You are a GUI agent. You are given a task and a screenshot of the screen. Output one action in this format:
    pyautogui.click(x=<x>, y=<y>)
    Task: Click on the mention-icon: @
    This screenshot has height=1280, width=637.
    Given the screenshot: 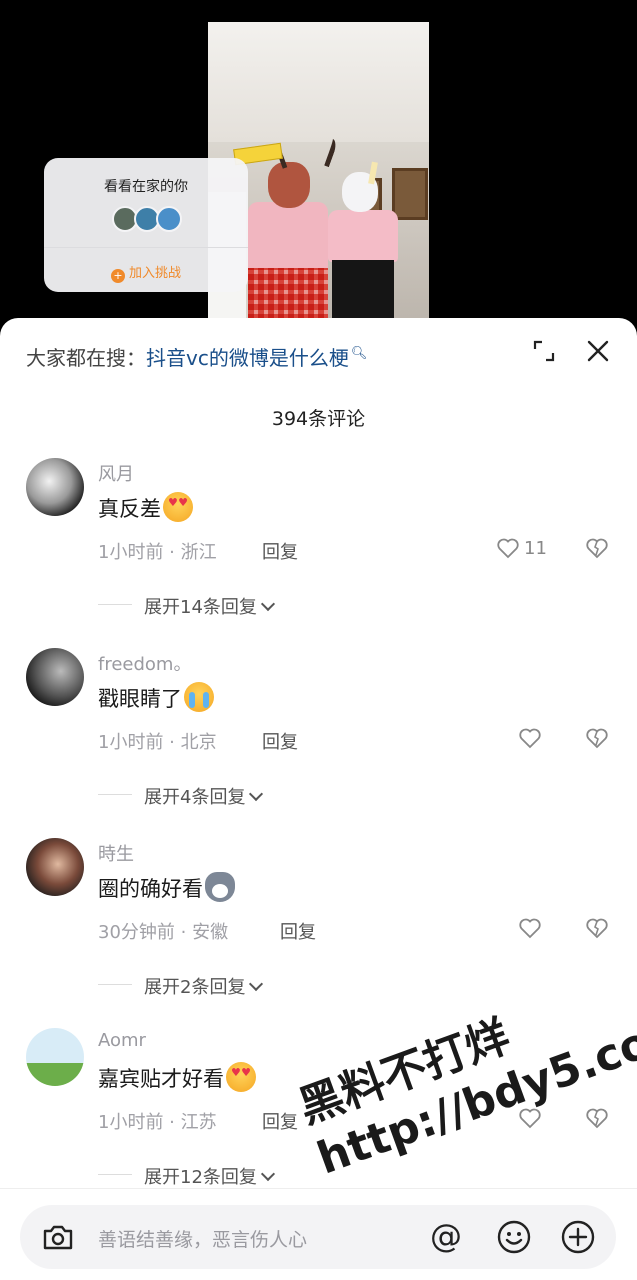 What is the action you would take?
    pyautogui.click(x=446, y=1236)
    